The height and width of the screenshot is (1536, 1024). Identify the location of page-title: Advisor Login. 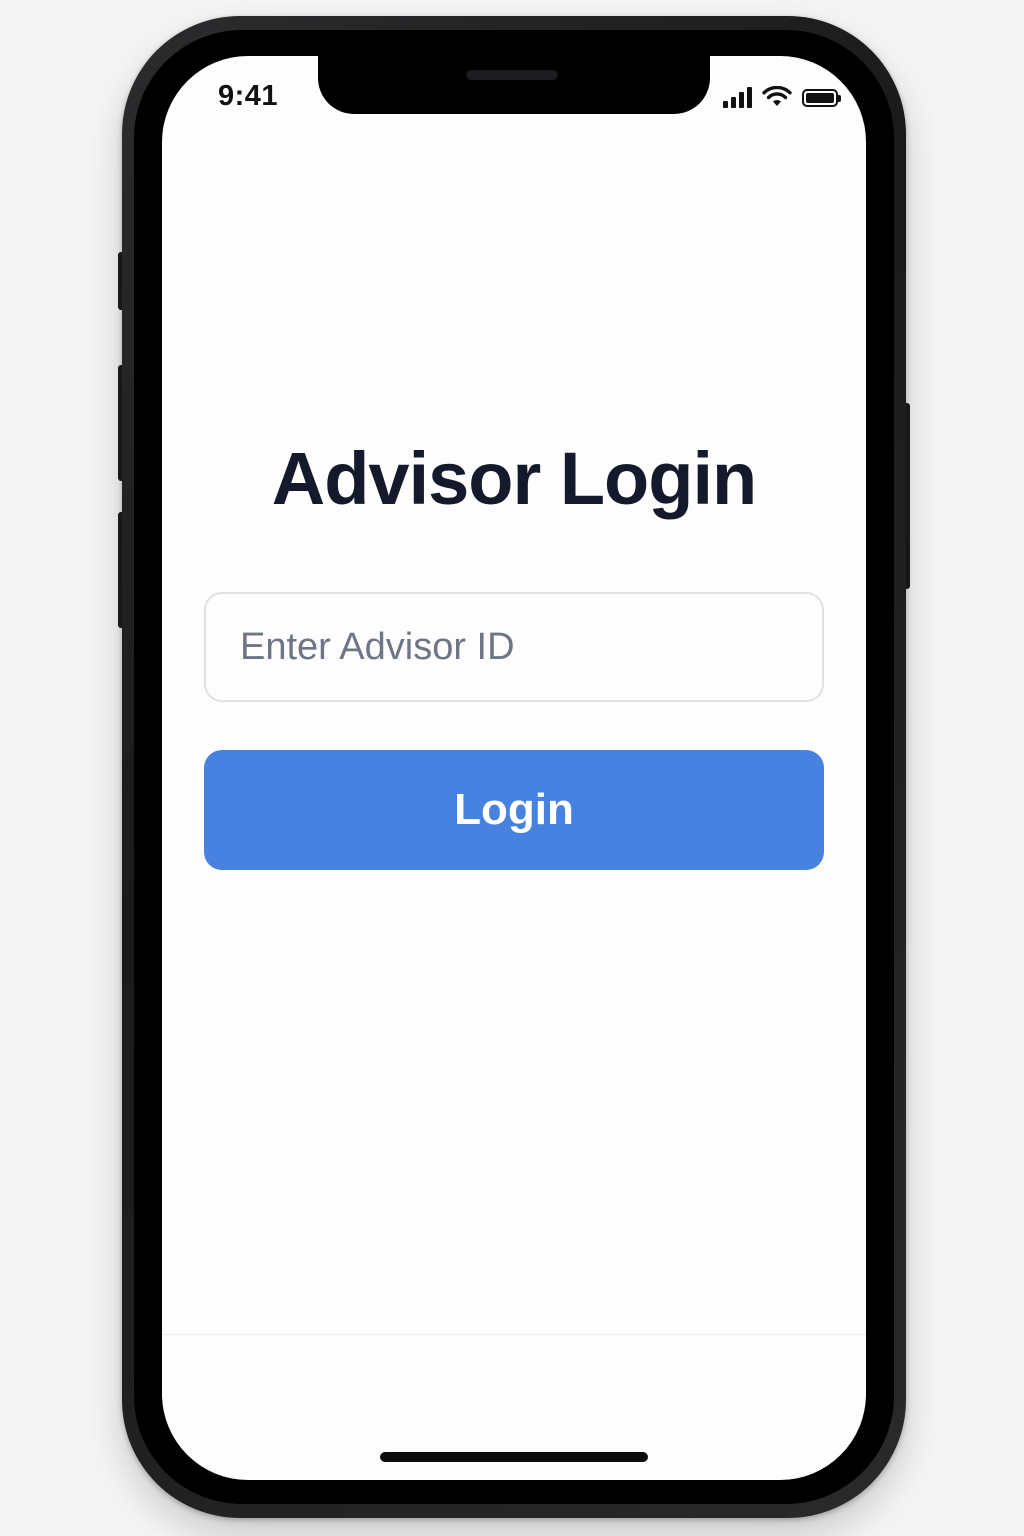
(514, 478).